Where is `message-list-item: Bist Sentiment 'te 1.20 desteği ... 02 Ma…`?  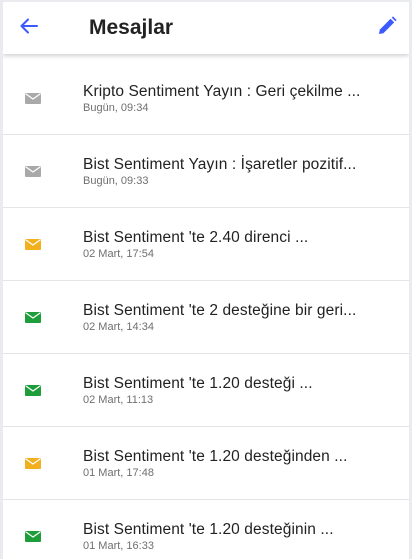
message-list-item: Bist Sentiment 'te 1.20 desteği ... 02 Ma… is located at coordinates (206, 390).